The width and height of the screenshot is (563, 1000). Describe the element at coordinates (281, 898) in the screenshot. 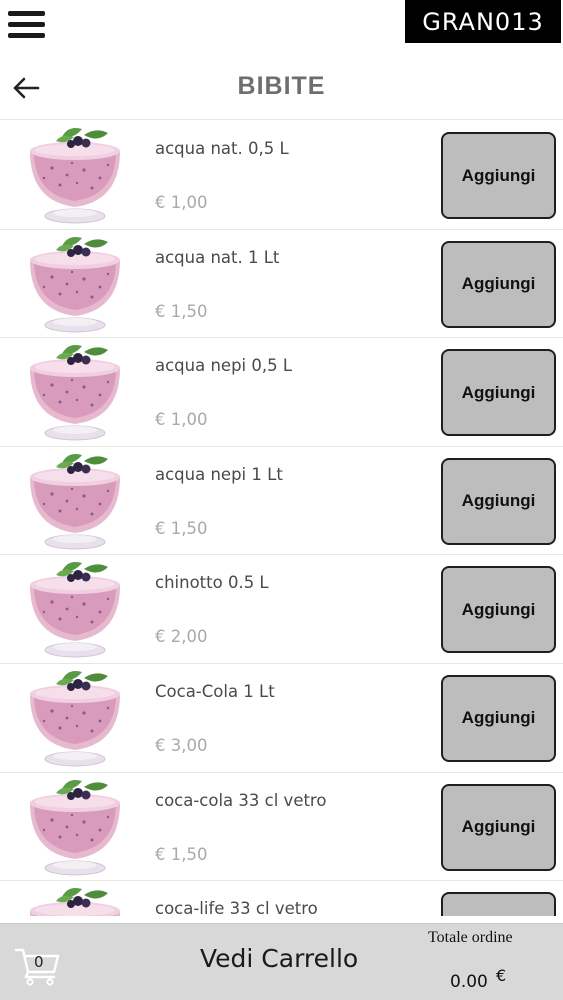

I see `product-row: coca-life 33 cl vetro` at that location.